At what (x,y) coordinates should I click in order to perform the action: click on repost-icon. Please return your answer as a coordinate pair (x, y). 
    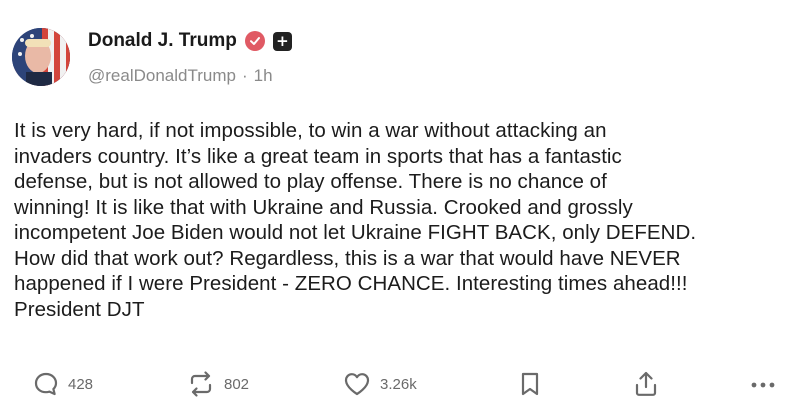
    Looking at the image, I should click on (201, 384).